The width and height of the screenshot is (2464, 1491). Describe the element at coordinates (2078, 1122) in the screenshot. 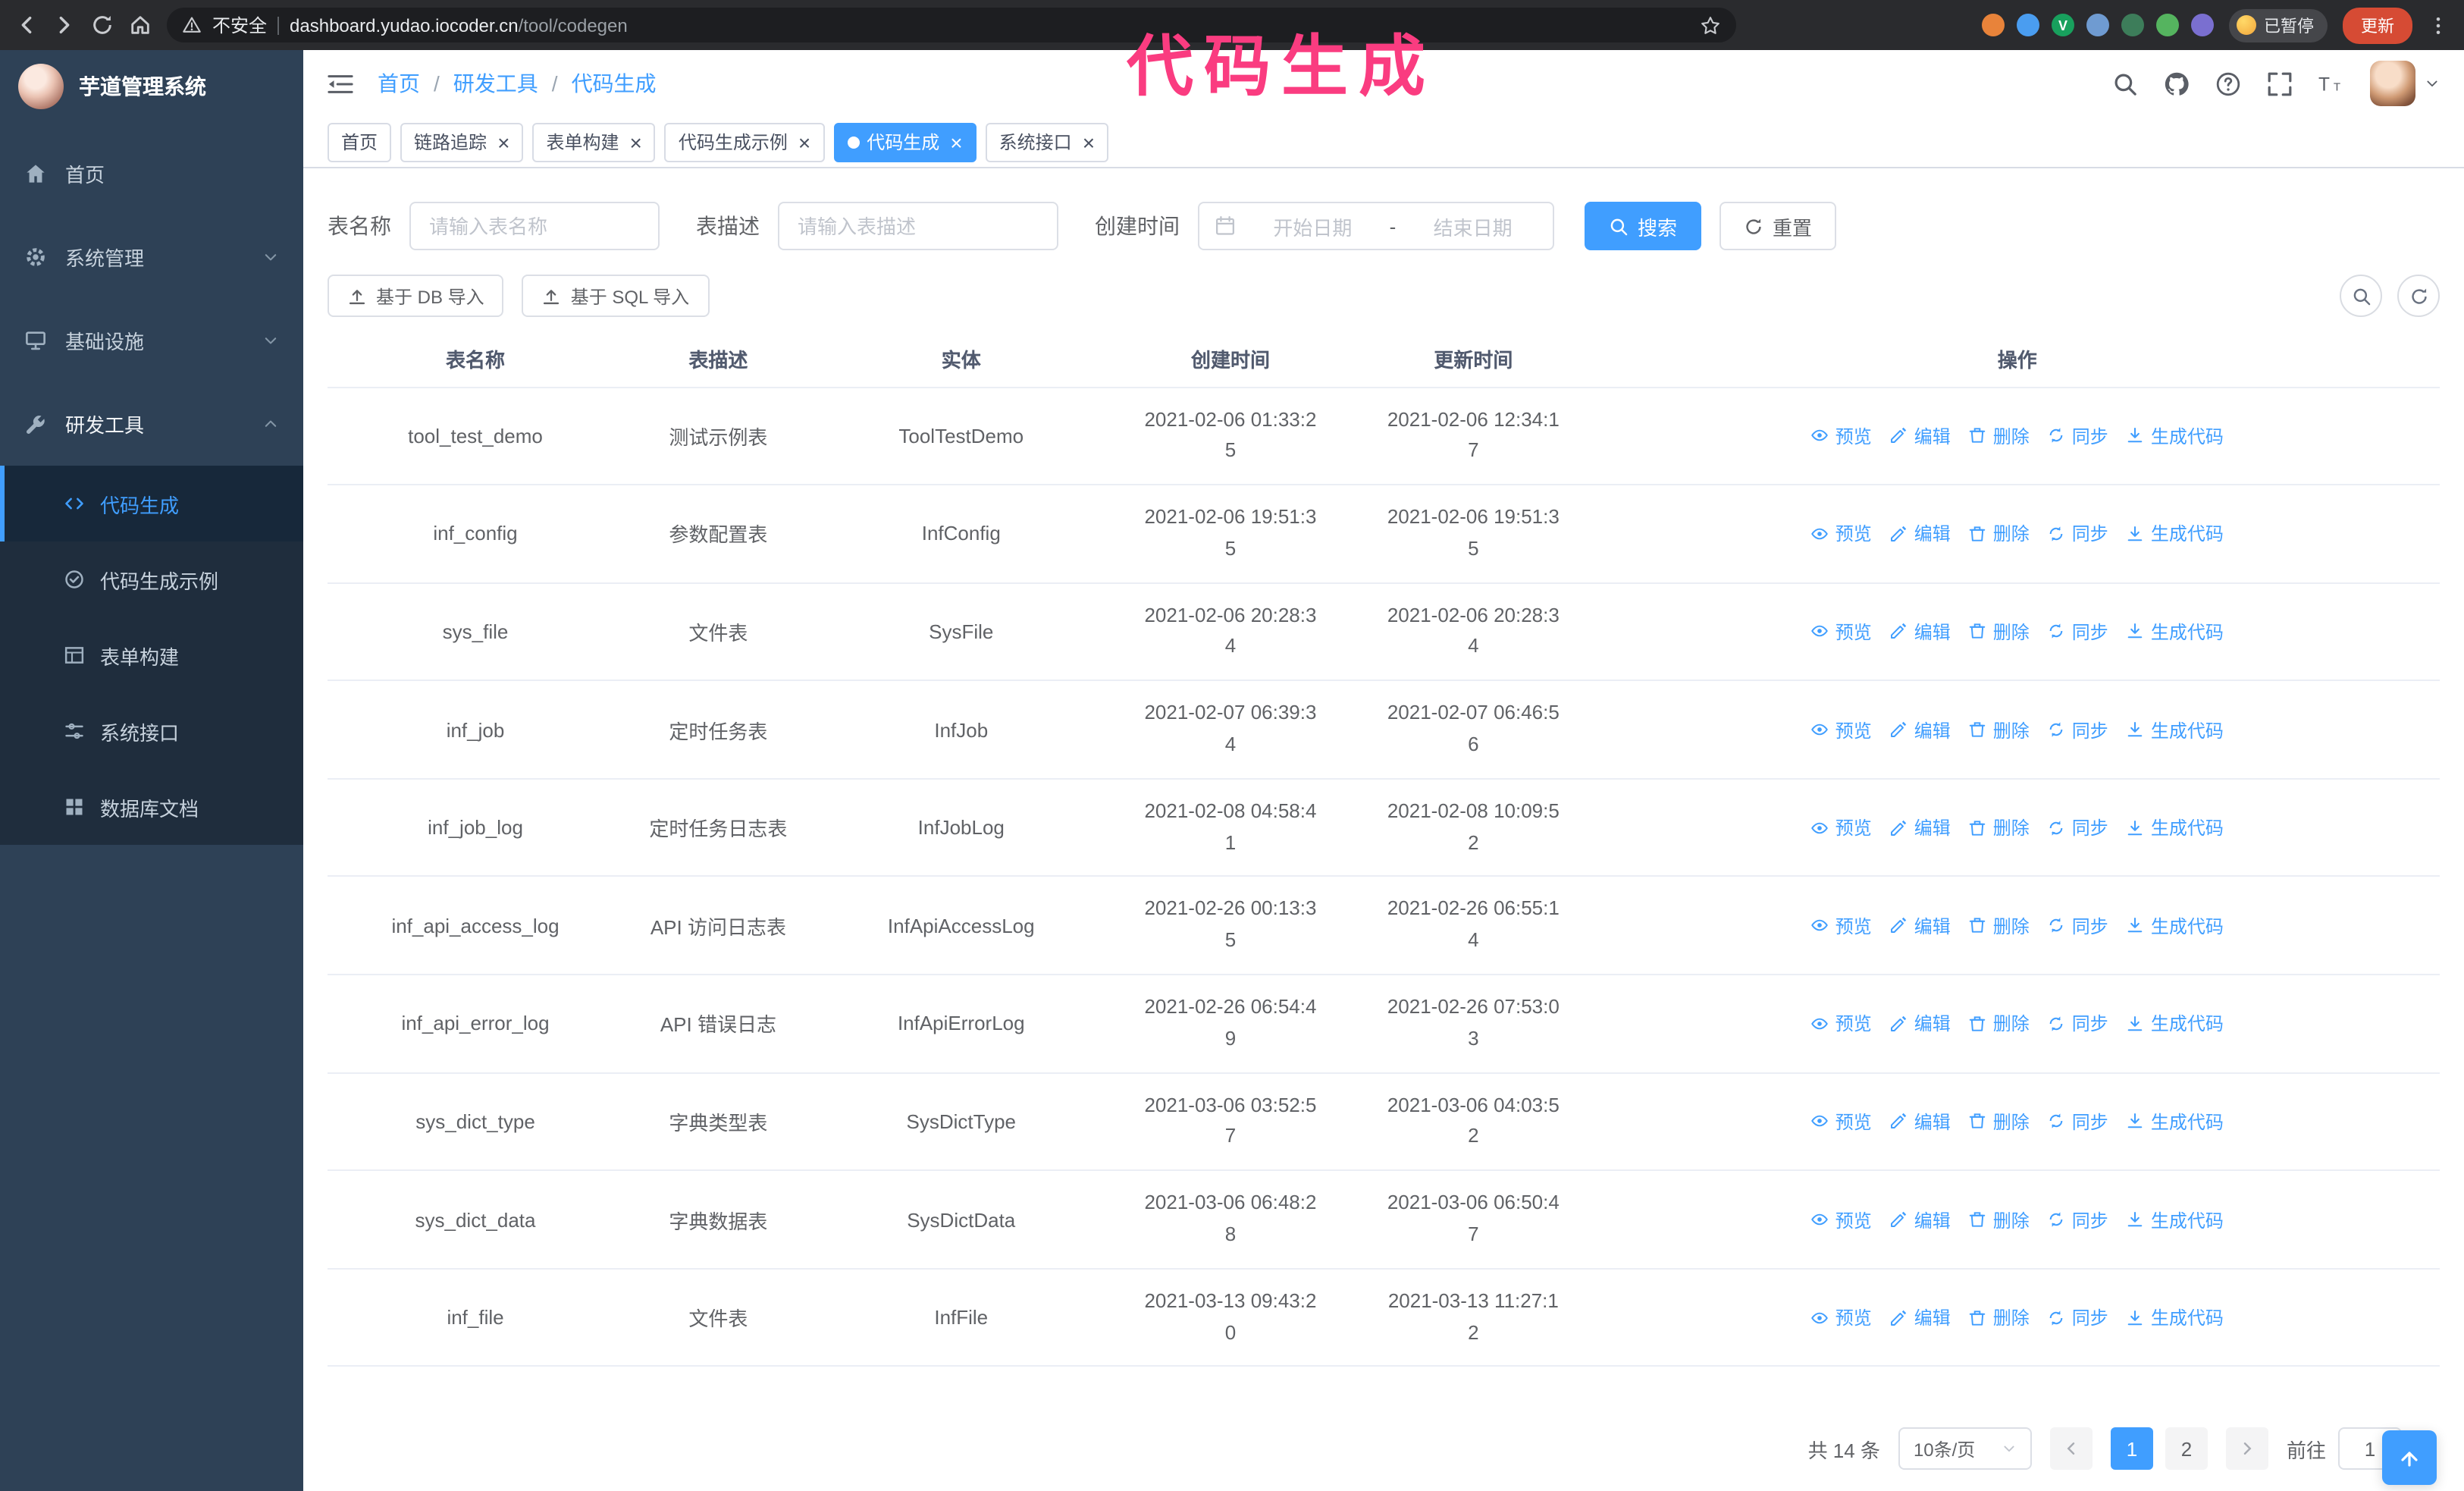

I see `row-7-action-sync: 同步` at that location.